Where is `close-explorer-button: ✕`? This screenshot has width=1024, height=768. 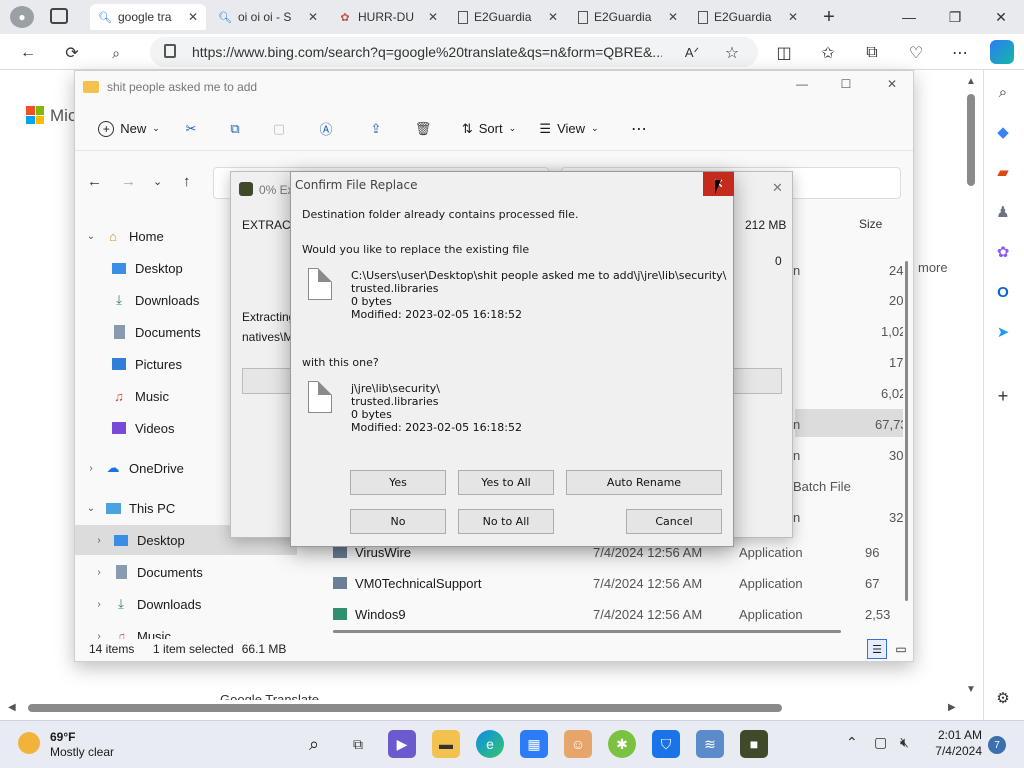
close-explorer-button: ✕ is located at coordinates (892, 87).